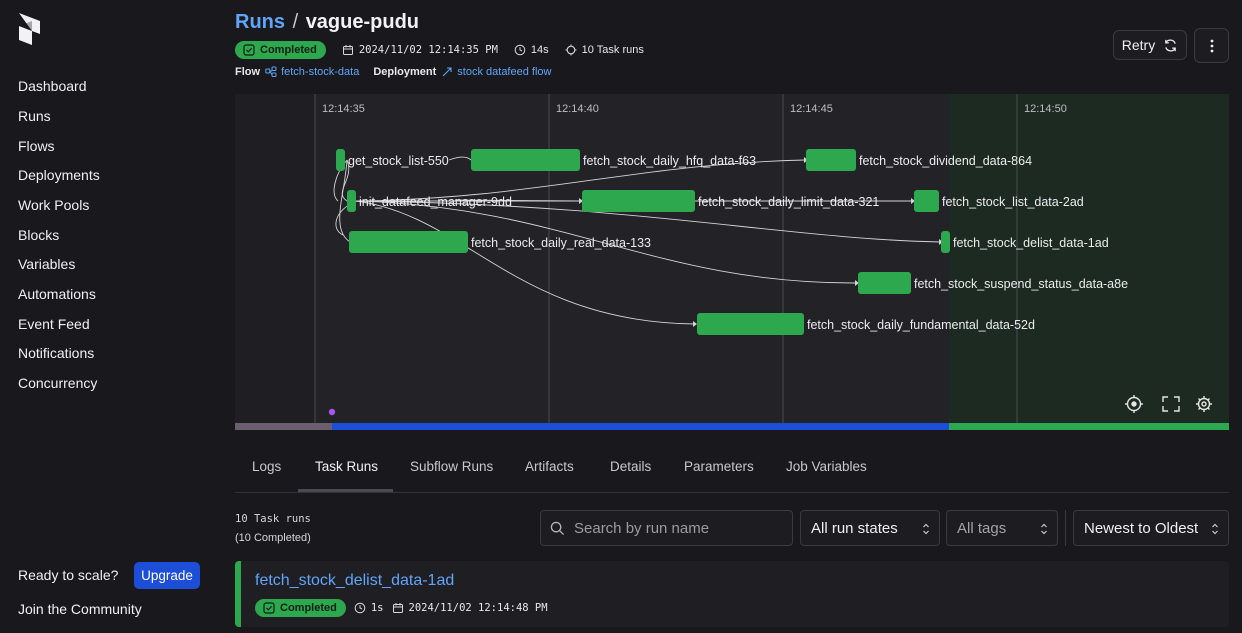 The image size is (1242, 633). Describe the element at coordinates (1045, 109) in the screenshot. I see `time-tick-label: 12:14:50` at that location.